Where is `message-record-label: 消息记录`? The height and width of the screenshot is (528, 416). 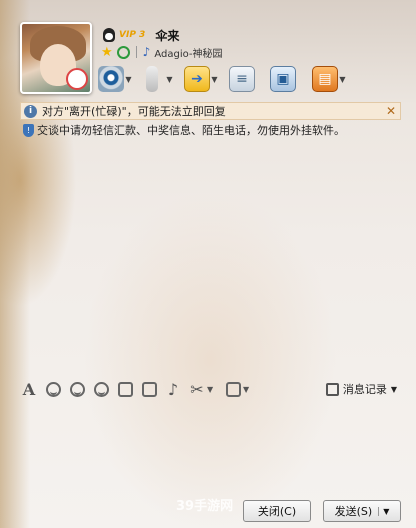
message-record-label: 消息记录 is located at coordinates (364, 389).